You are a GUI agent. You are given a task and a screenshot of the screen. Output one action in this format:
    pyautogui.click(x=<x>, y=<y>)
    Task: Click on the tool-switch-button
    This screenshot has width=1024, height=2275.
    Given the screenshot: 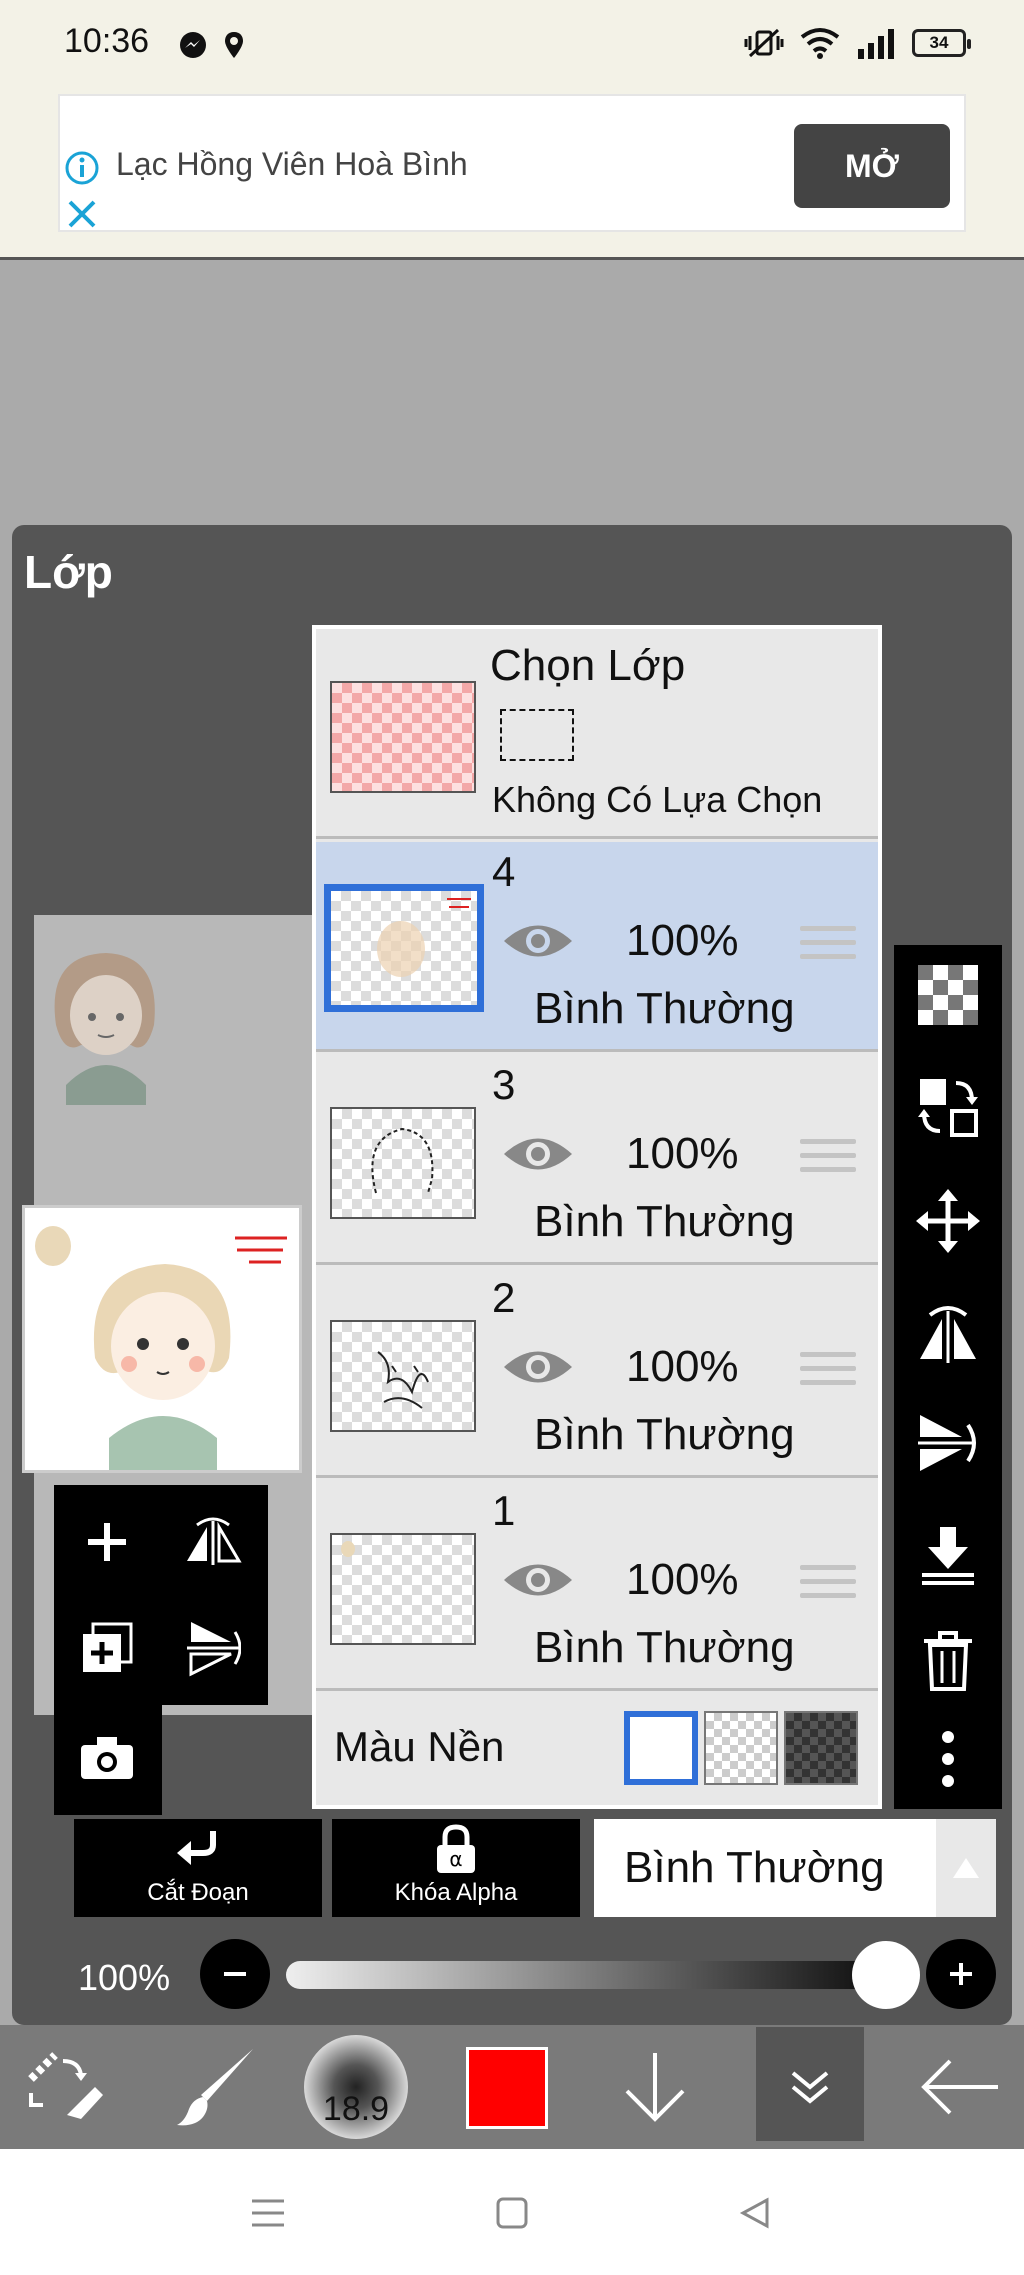 What is the action you would take?
    pyautogui.click(x=65, y=2087)
    